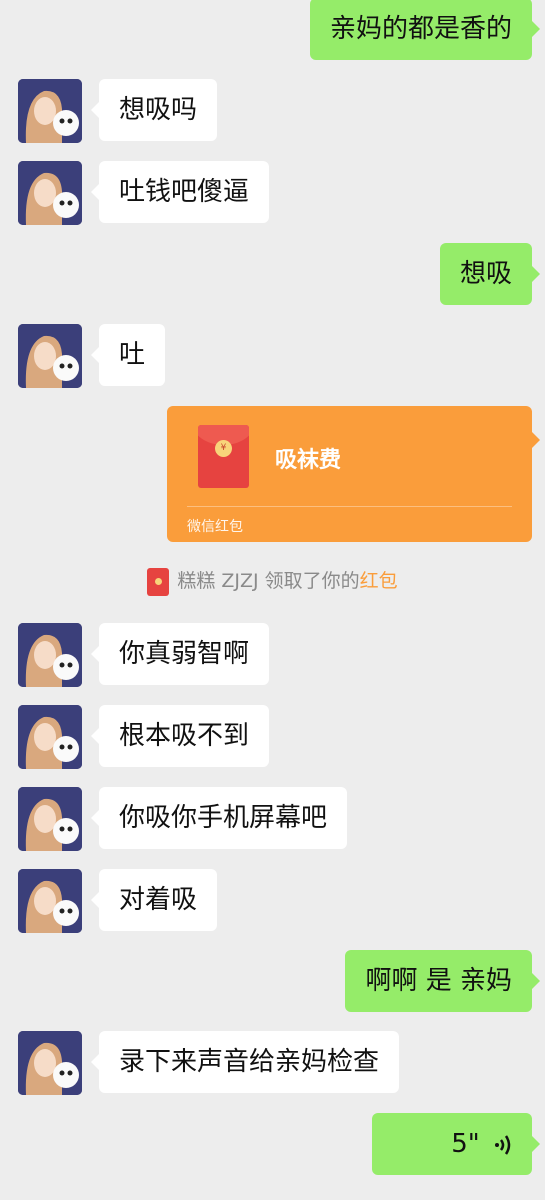 This screenshot has width=545, height=1200. I want to click on message-bubble-incoming: 录下来声音给亲妈检查, so click(245, 1062).